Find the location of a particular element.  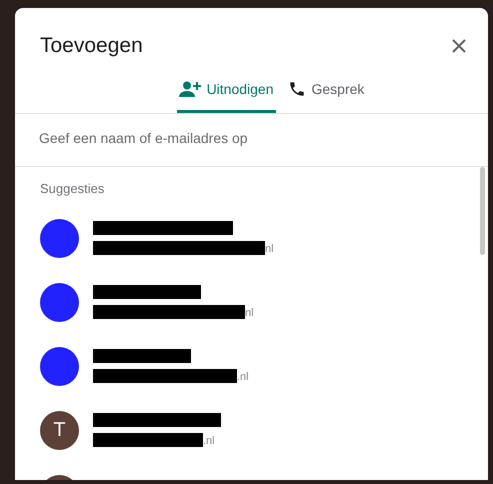

section-heading: Suggesties is located at coordinates (73, 188).